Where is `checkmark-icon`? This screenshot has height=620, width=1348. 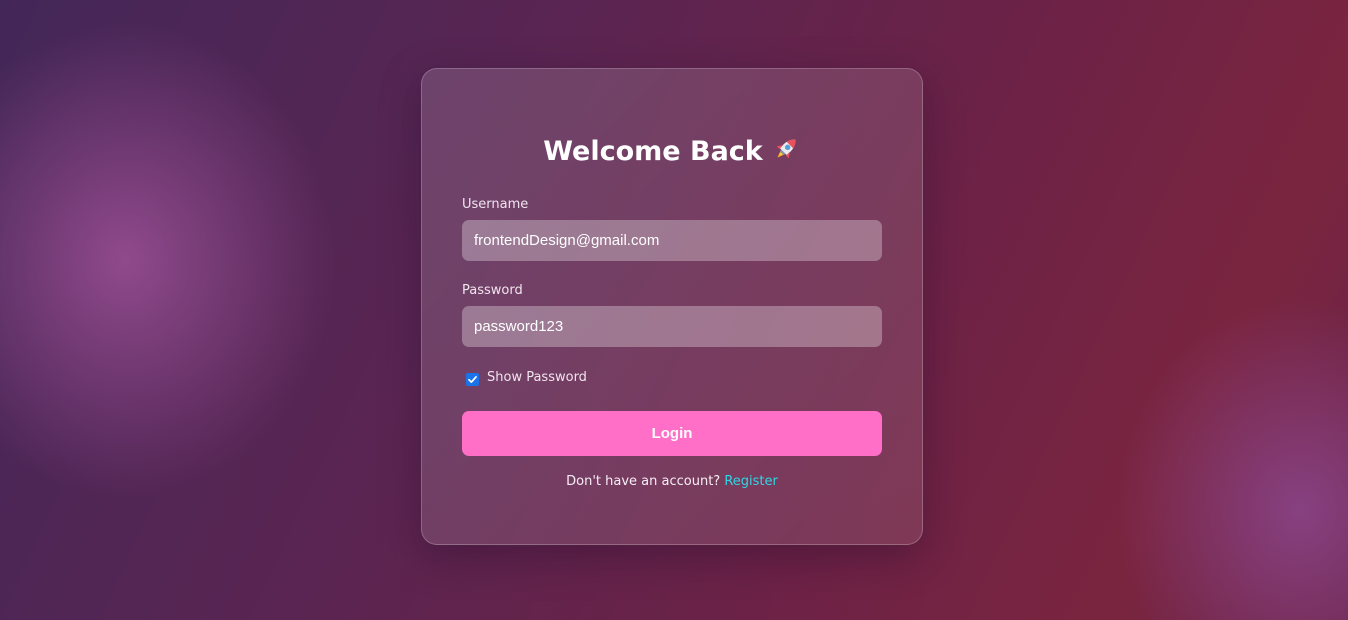
checkmark-icon is located at coordinates (472, 379).